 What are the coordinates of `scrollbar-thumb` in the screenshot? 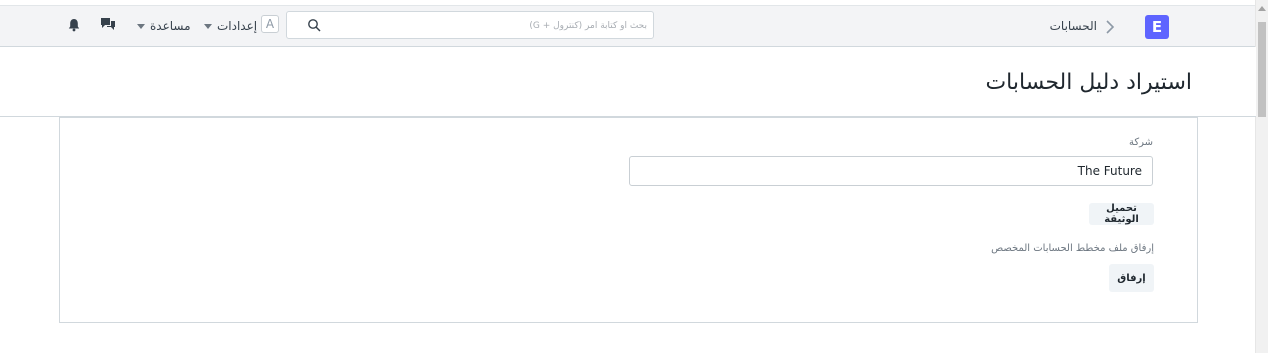 It's located at (1262, 69).